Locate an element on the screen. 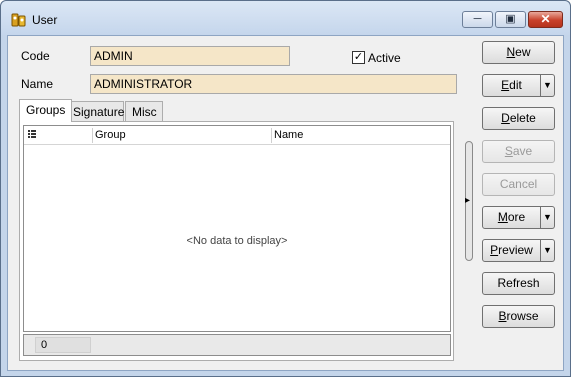 This screenshot has height=377, width=571. delete-button-rest: elete is located at coordinates (522, 118).